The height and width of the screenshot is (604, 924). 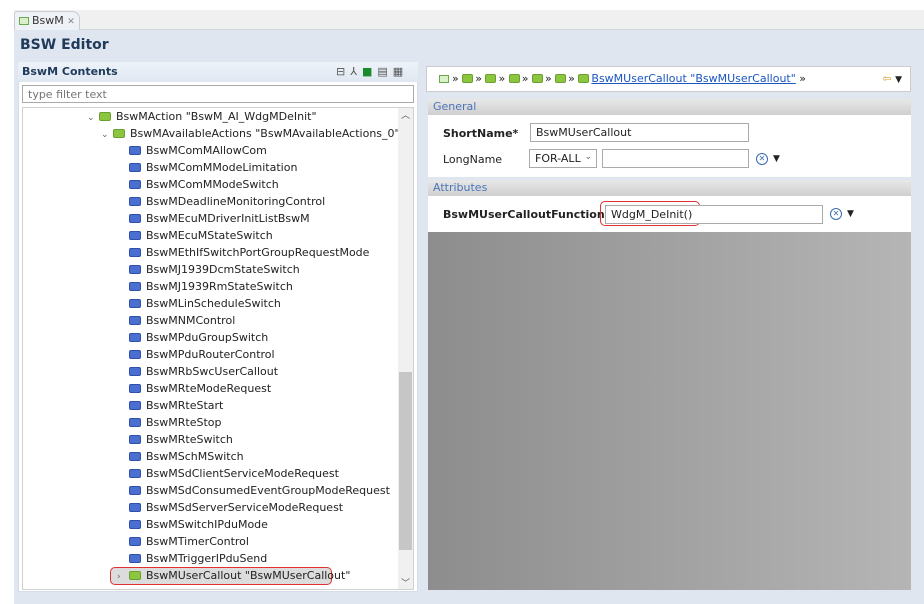 I want to click on tree-item-label: BswMEthIfSwitchPortGroupRequestMode, so click(x=258, y=252).